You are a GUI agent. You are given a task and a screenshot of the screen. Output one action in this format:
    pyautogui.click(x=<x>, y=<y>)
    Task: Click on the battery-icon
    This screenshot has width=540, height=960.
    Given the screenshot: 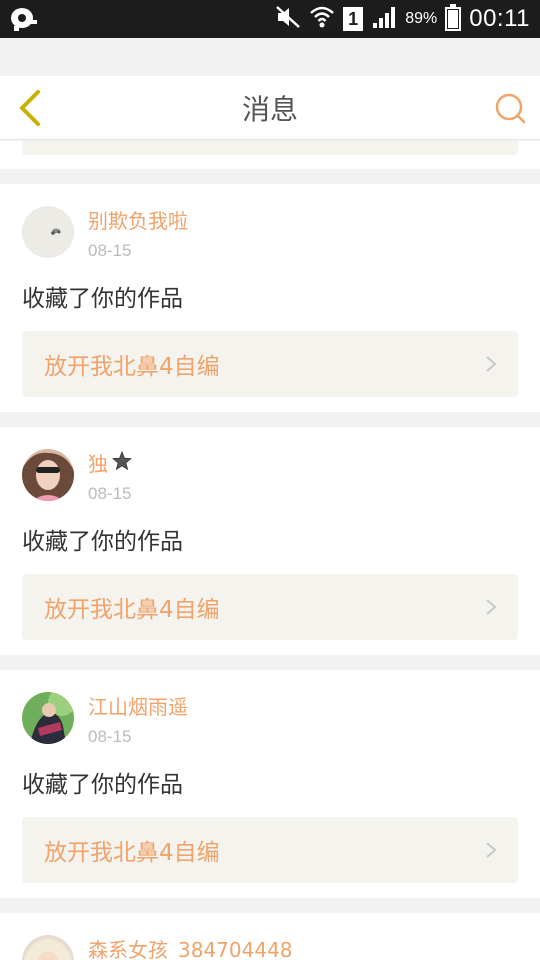 What is the action you would take?
    pyautogui.click(x=453, y=17)
    